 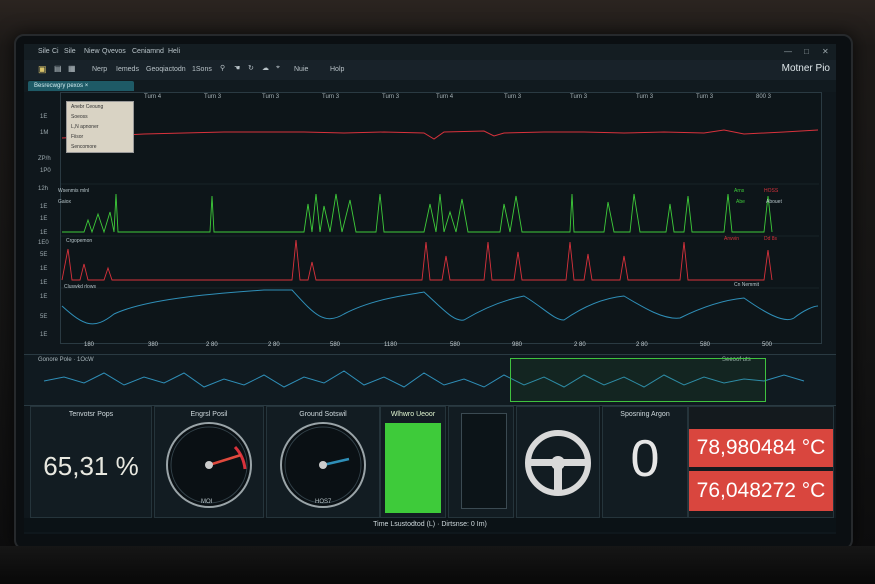 I want to click on red-trace-mid, so click(x=417, y=260).